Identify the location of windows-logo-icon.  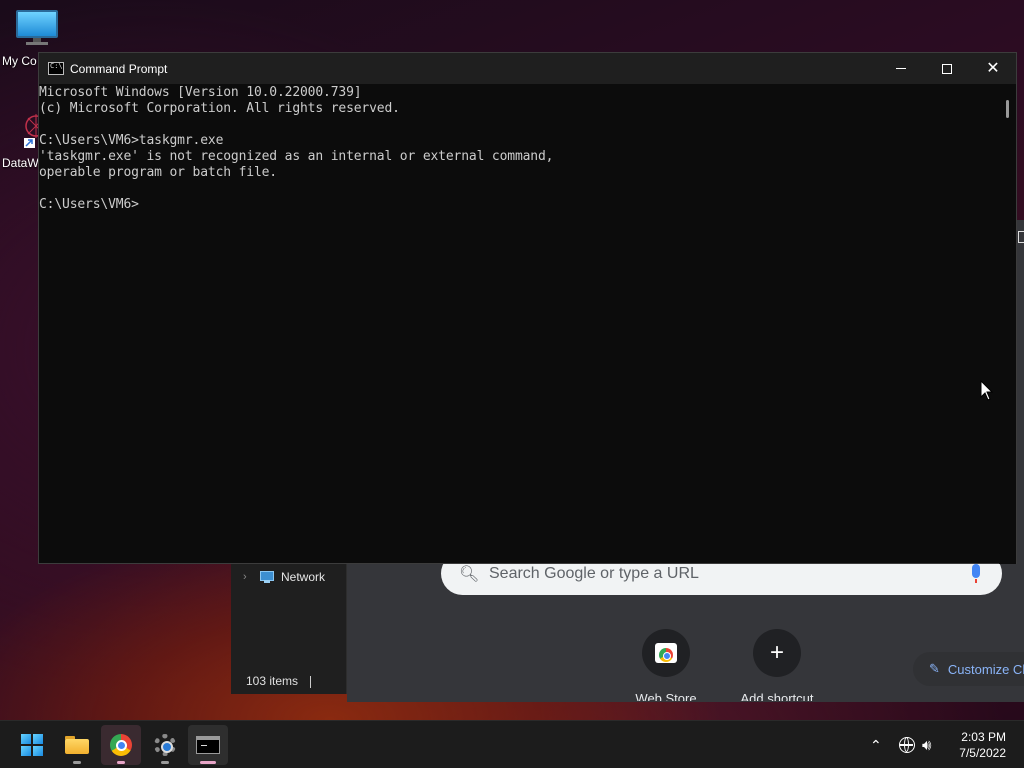
(32, 745).